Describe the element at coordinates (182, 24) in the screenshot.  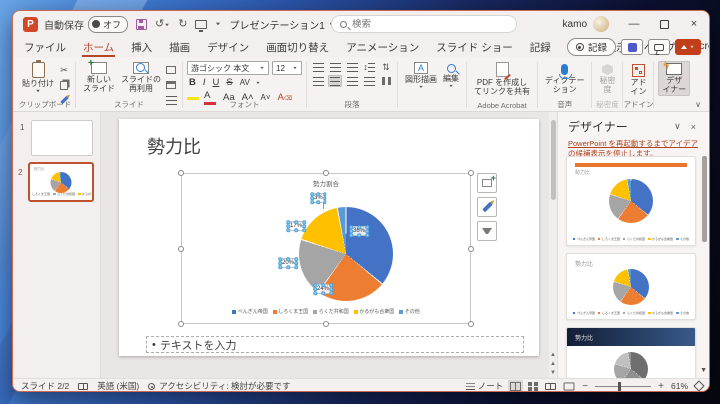
I see `redo-icon: ↻` at that location.